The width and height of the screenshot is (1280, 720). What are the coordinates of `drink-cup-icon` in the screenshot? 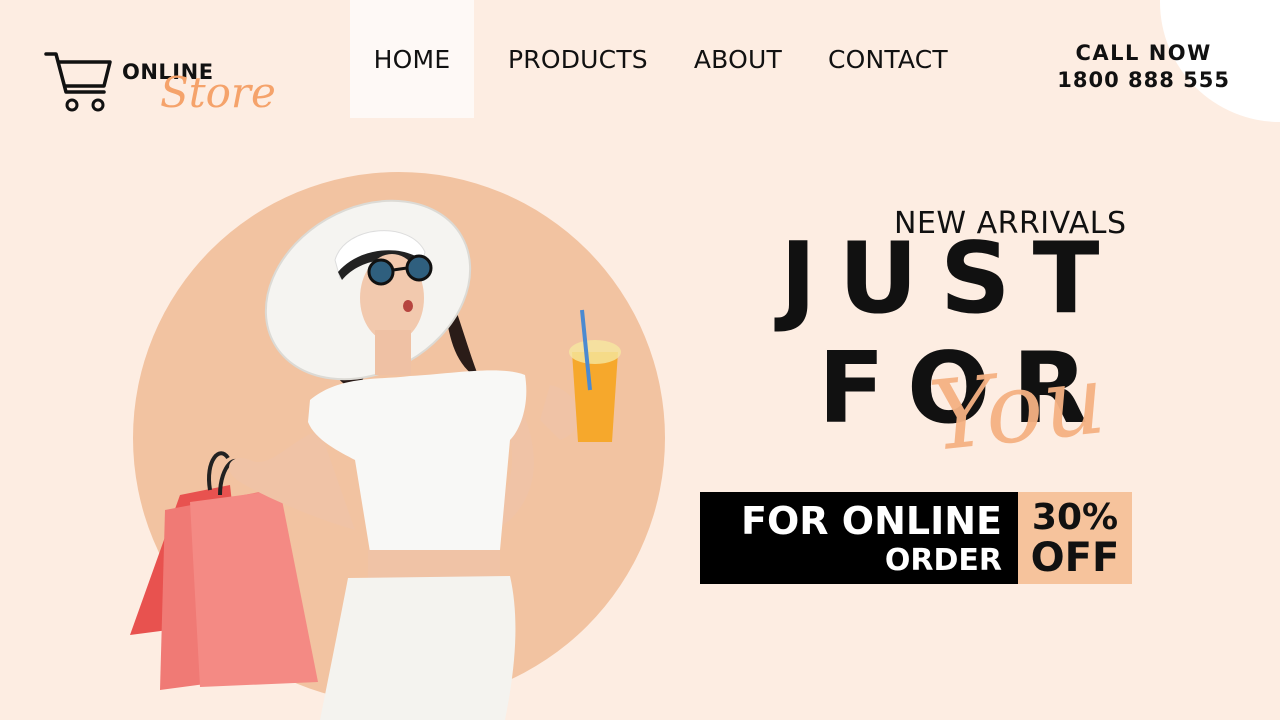 It's located at (595, 375).